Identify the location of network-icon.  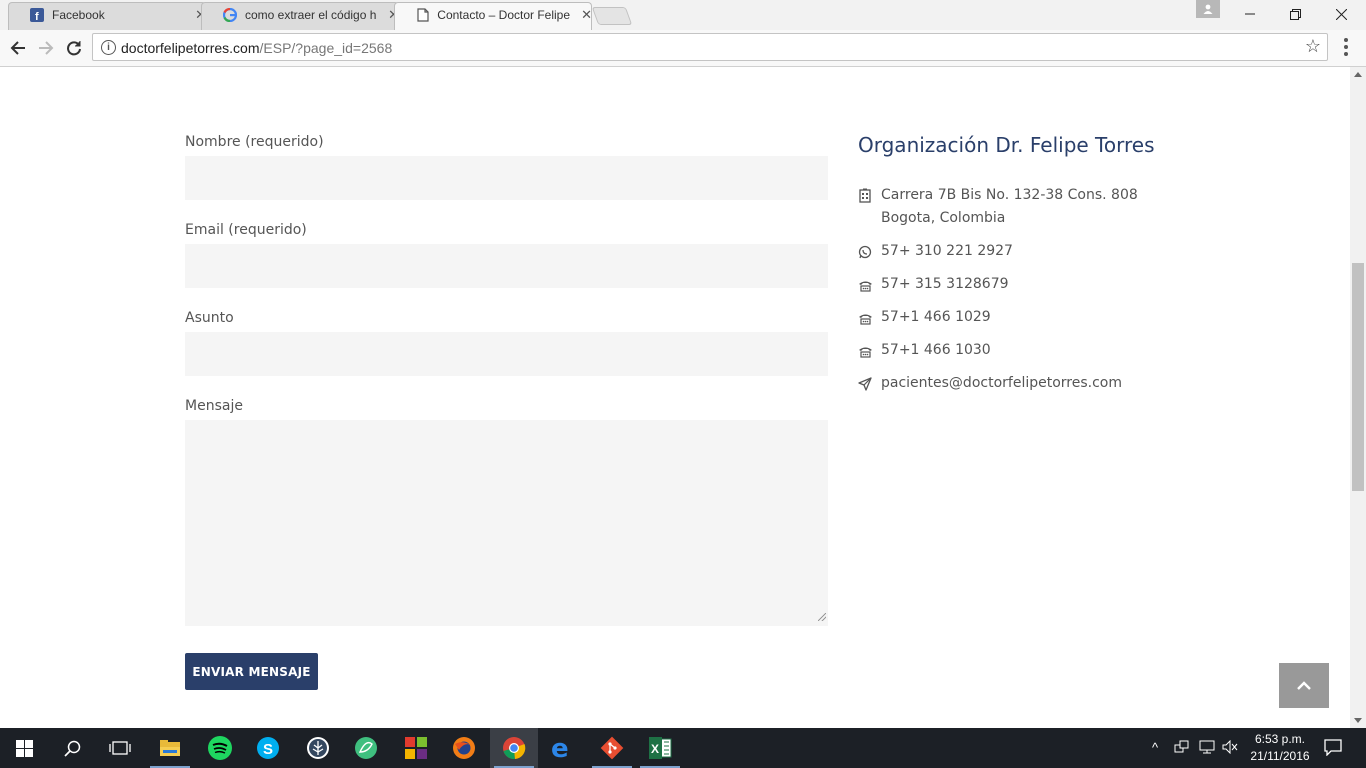
(1182, 748).